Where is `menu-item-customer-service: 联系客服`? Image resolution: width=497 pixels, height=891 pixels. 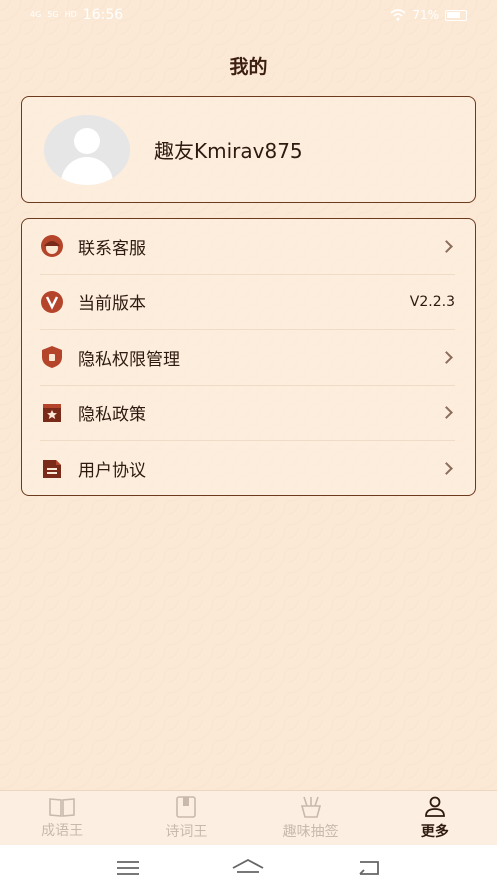 menu-item-customer-service: 联系客服 is located at coordinates (247, 247).